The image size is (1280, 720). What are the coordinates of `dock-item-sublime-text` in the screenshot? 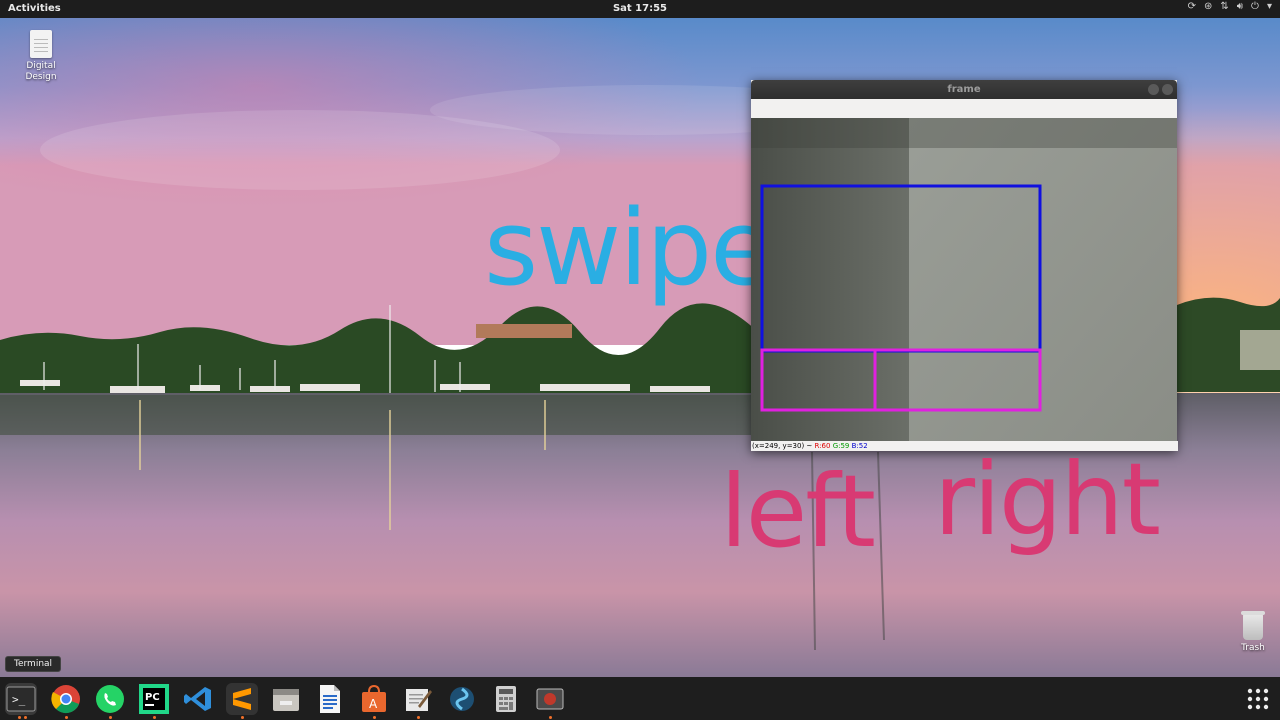 It's located at (242, 699).